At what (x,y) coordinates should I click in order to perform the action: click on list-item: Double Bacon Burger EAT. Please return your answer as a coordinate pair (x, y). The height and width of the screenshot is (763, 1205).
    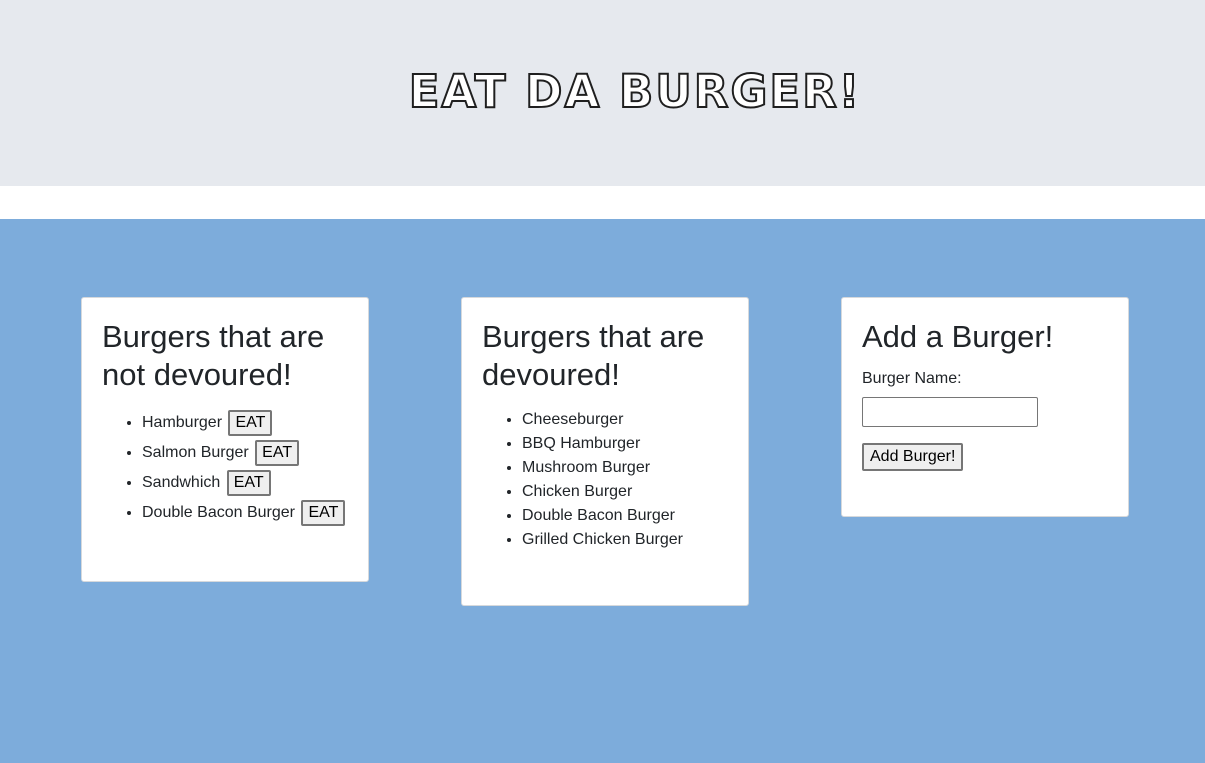
    Looking at the image, I should click on (245, 513).